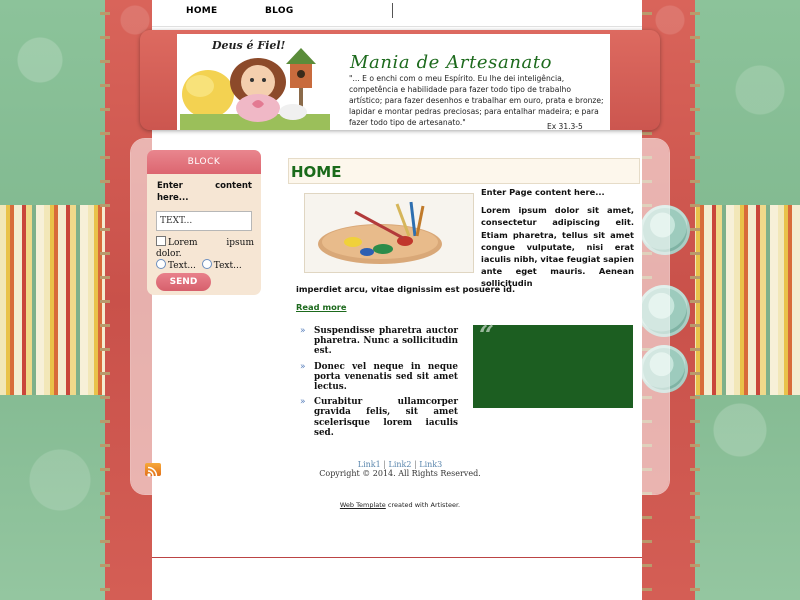 Image resolution: width=800 pixels, height=600 pixels. I want to click on decor-stripes-left, so click(55, 300).